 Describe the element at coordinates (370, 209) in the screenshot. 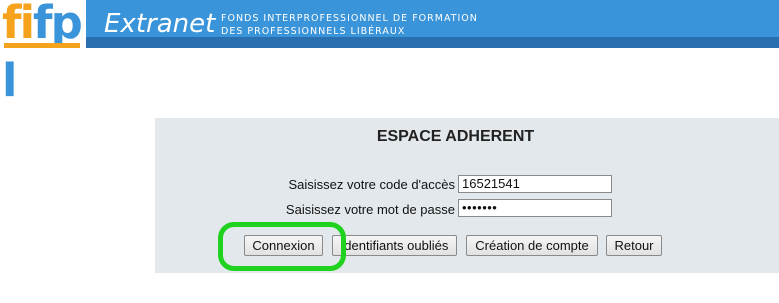

I see `password-label: Saisissez votre mot de passe` at that location.